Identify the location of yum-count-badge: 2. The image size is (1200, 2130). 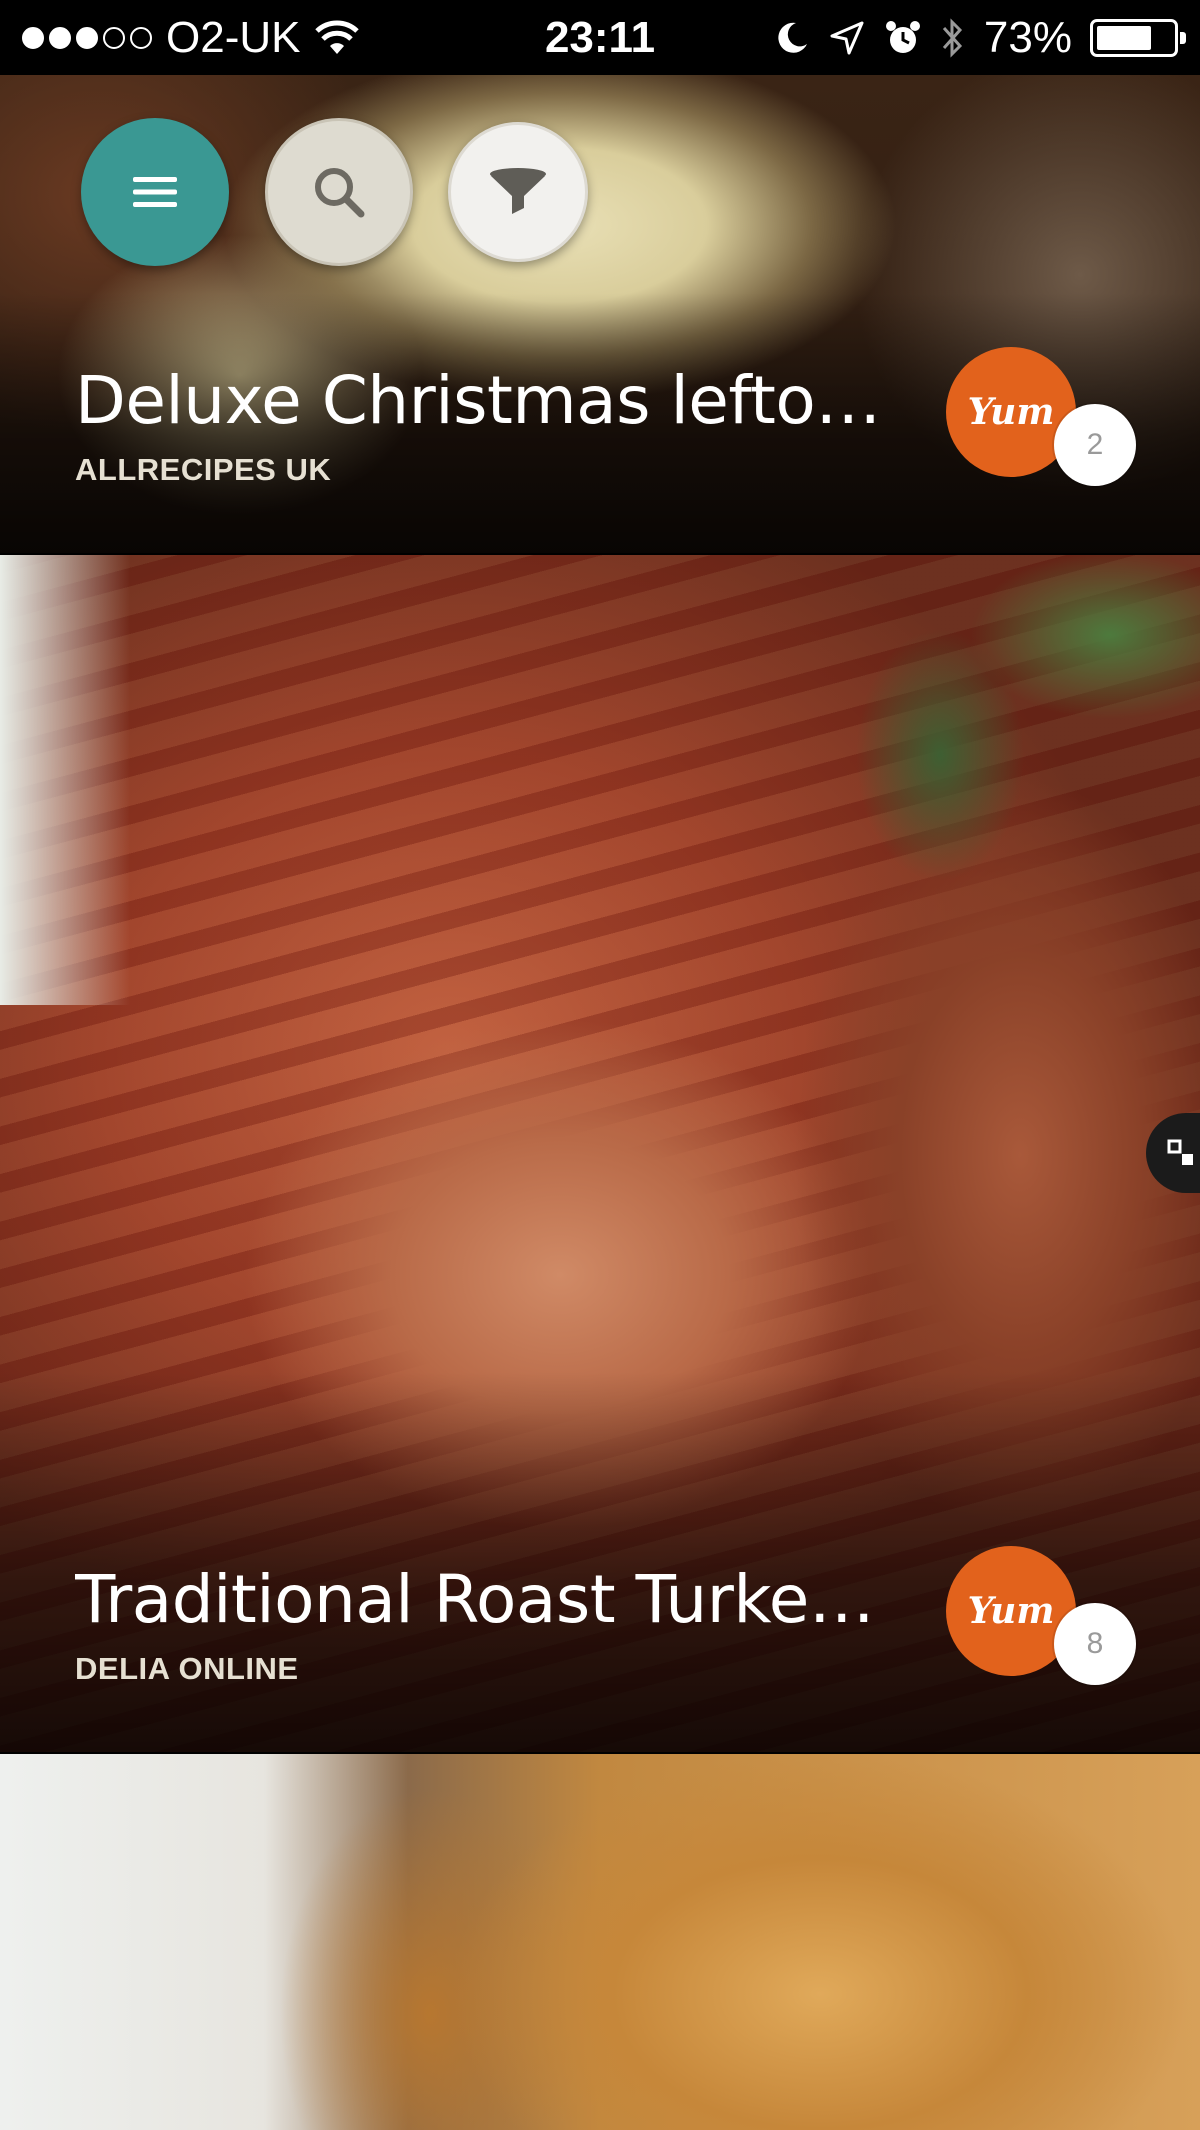
(1095, 445).